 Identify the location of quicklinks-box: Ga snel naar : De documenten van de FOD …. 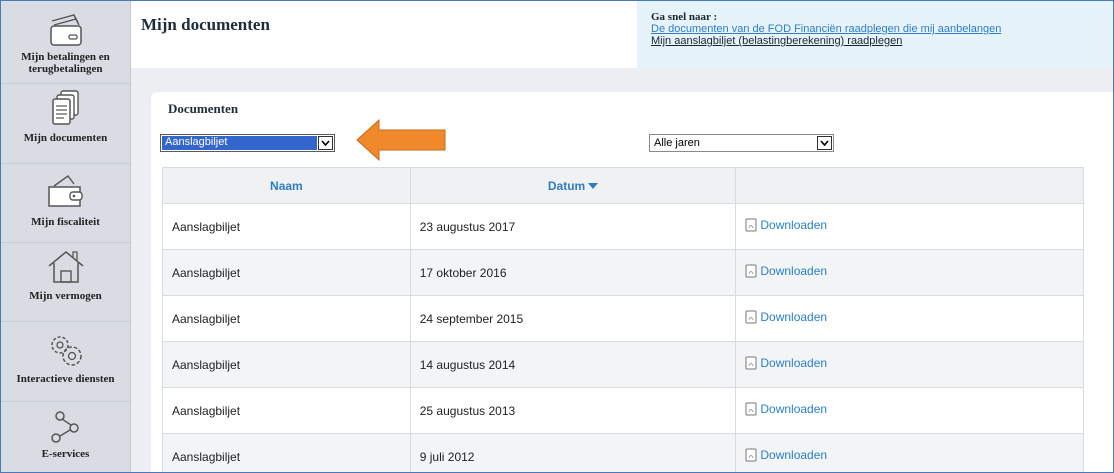
(875, 34).